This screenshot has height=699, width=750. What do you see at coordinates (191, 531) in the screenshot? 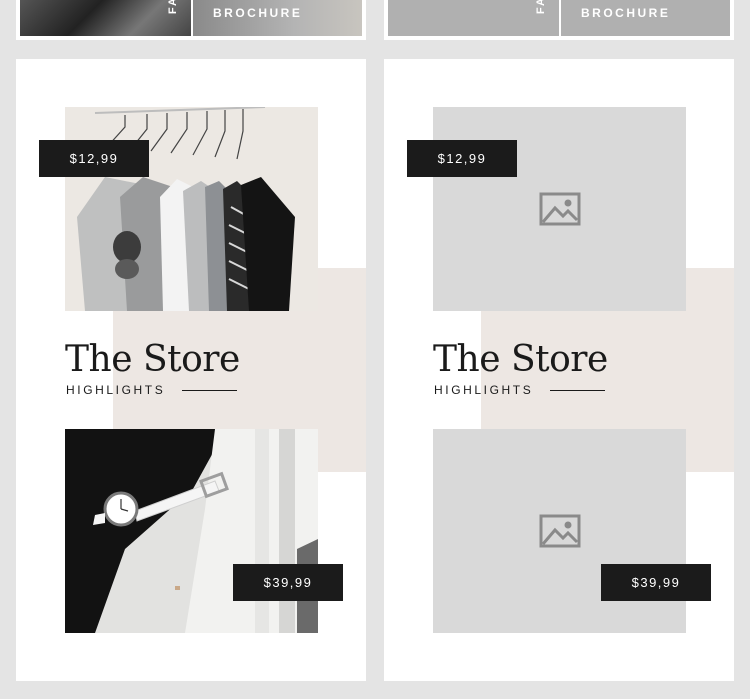
I see `watch-photo` at bounding box center [191, 531].